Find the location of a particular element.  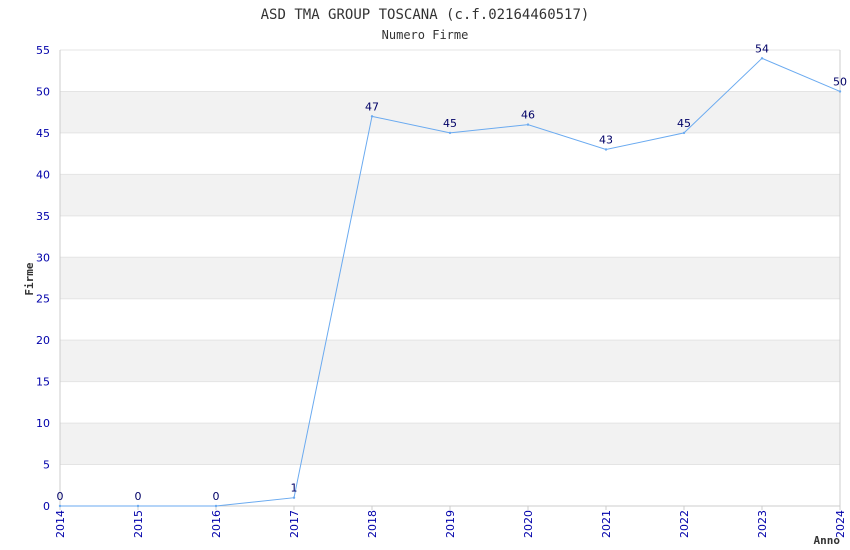

x-tick-label: 2015 is located at coordinates (138, 524).